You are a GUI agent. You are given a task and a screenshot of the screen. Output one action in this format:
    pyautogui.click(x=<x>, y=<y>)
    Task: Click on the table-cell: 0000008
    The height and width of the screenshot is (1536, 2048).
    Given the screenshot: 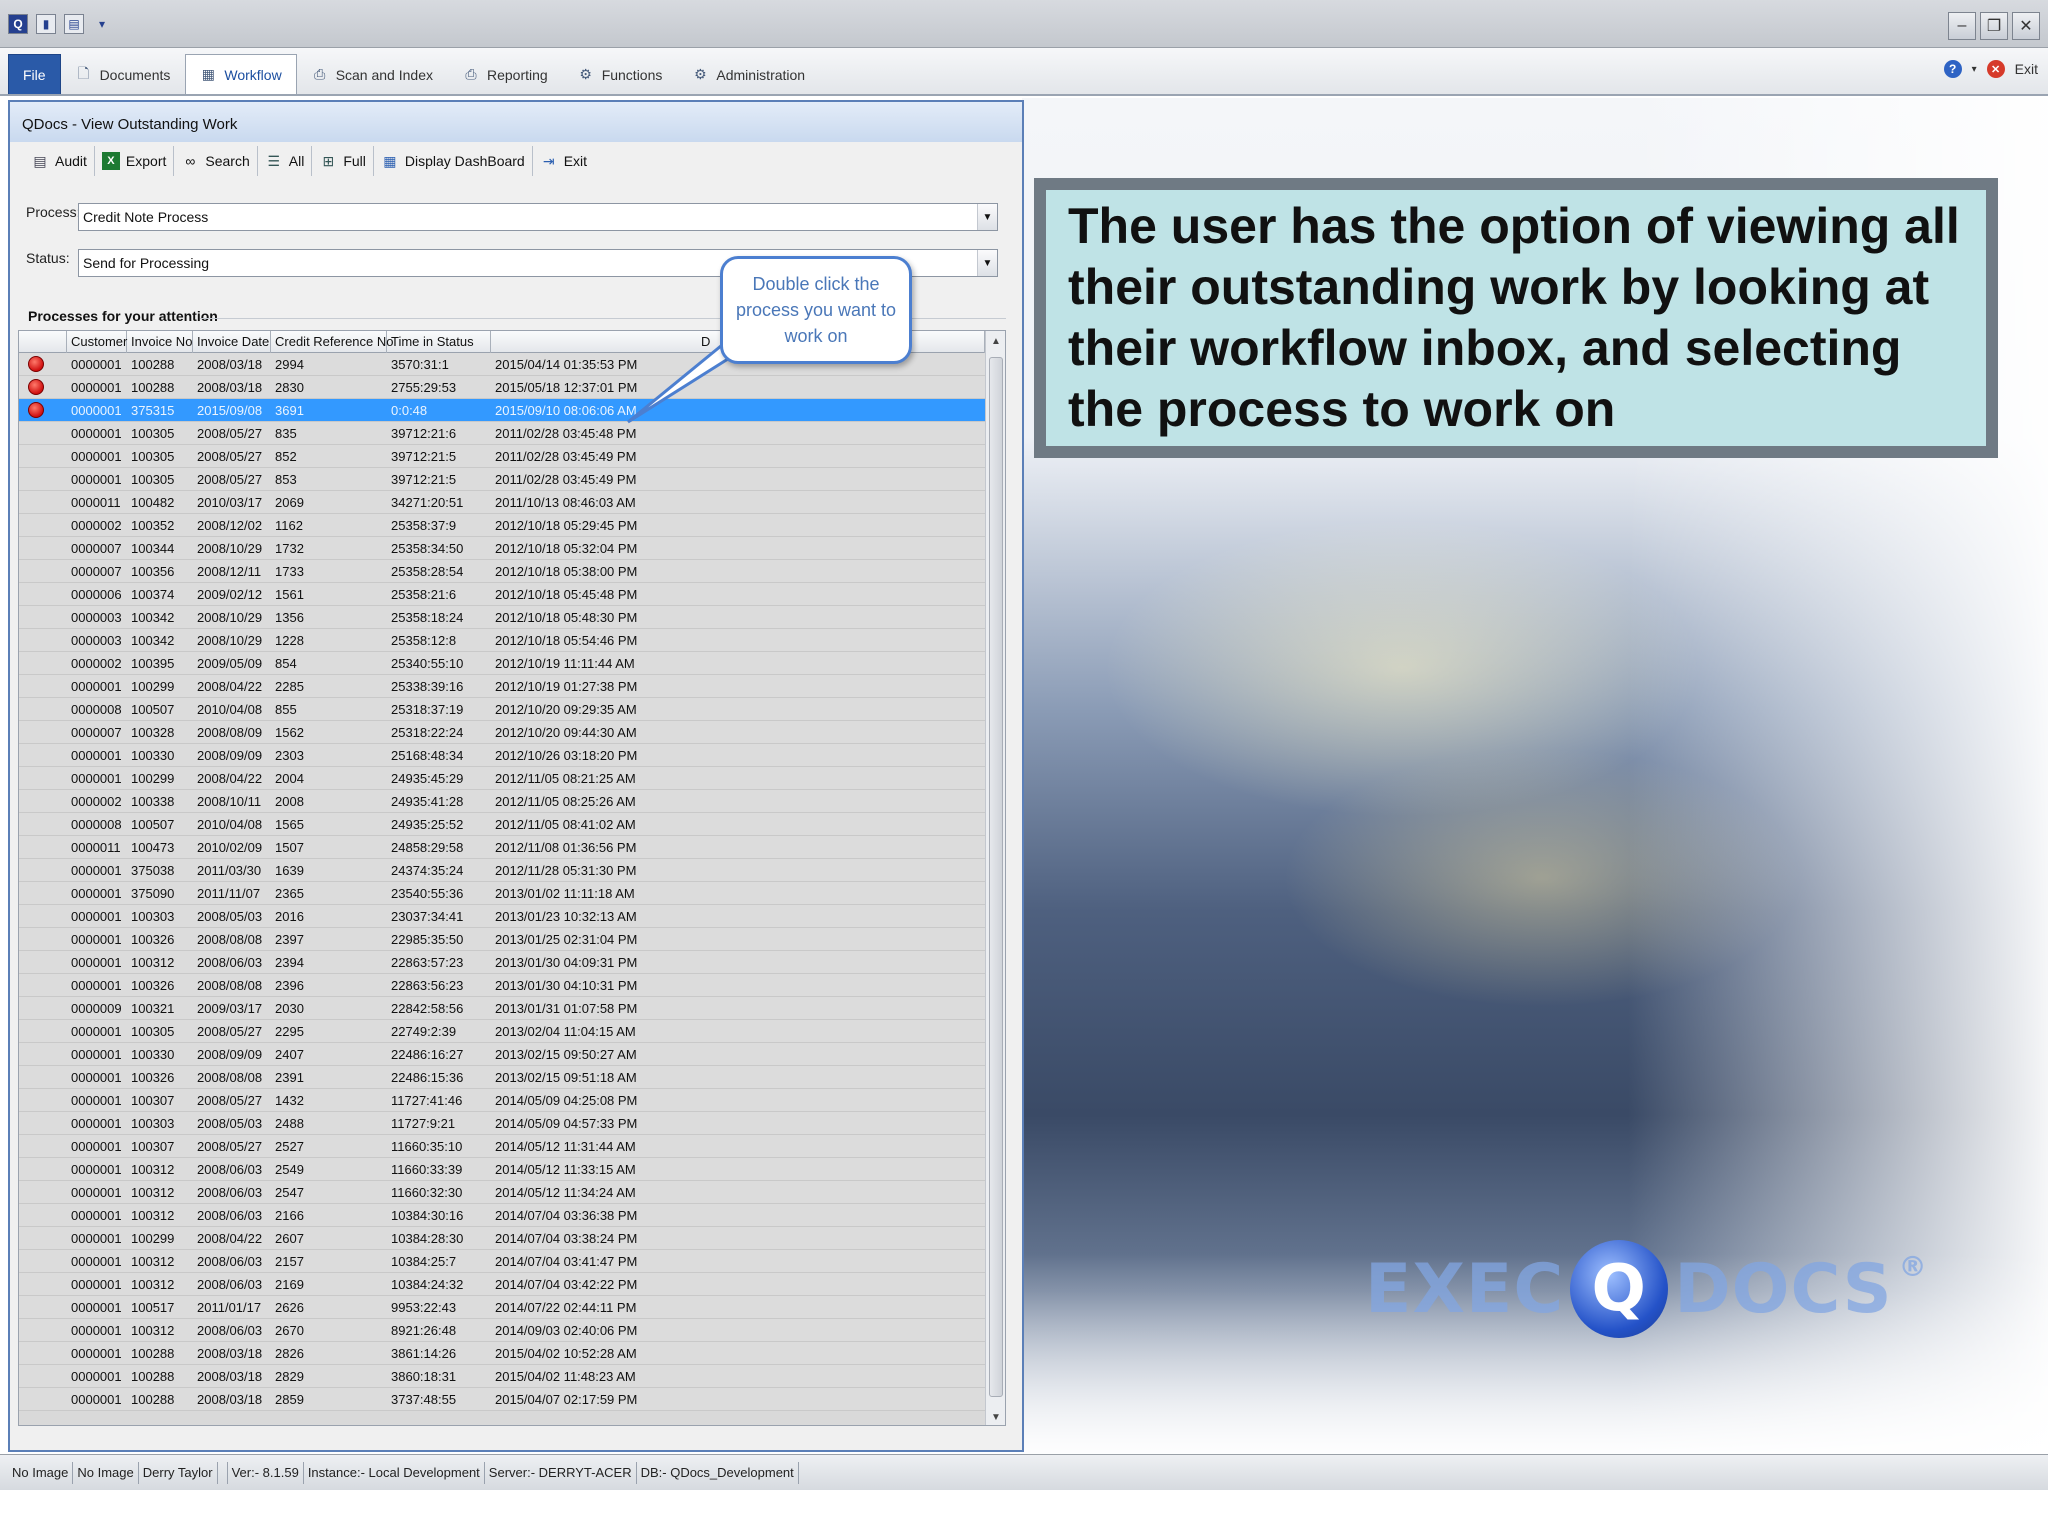 What is the action you would take?
    pyautogui.click(x=96, y=709)
    